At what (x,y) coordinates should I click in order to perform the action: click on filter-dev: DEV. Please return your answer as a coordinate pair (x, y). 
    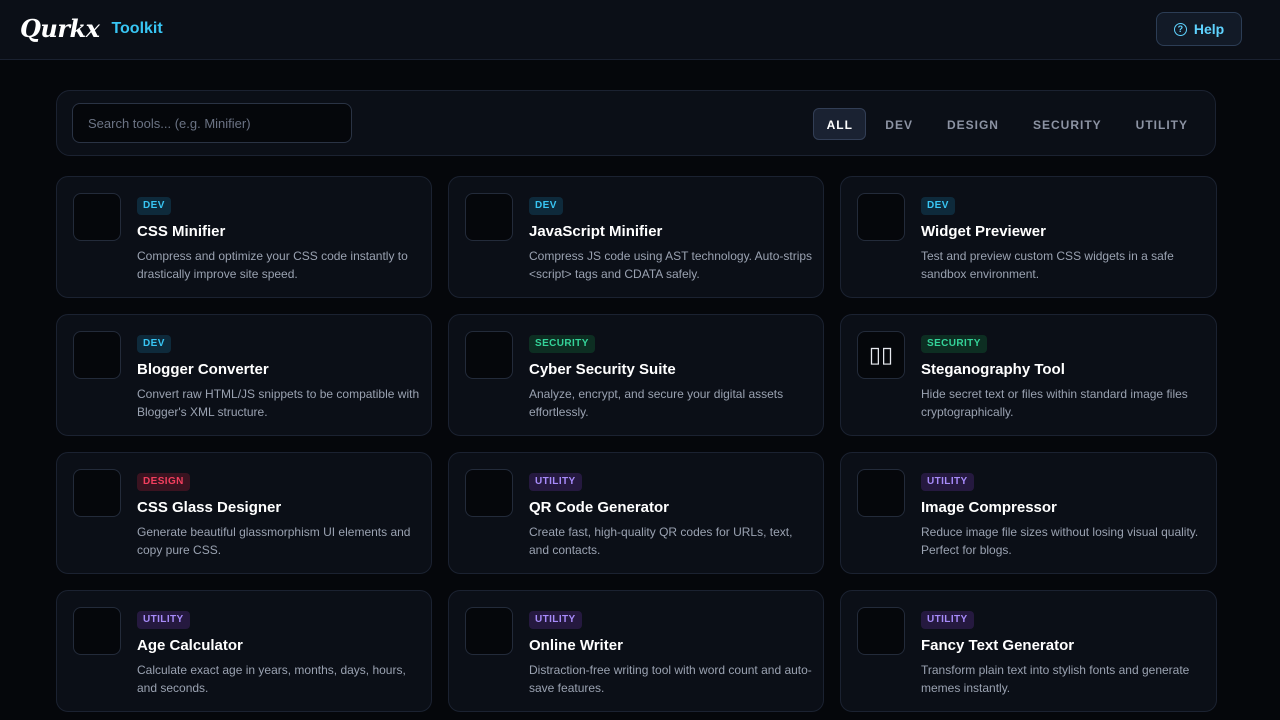
    Looking at the image, I should click on (899, 124).